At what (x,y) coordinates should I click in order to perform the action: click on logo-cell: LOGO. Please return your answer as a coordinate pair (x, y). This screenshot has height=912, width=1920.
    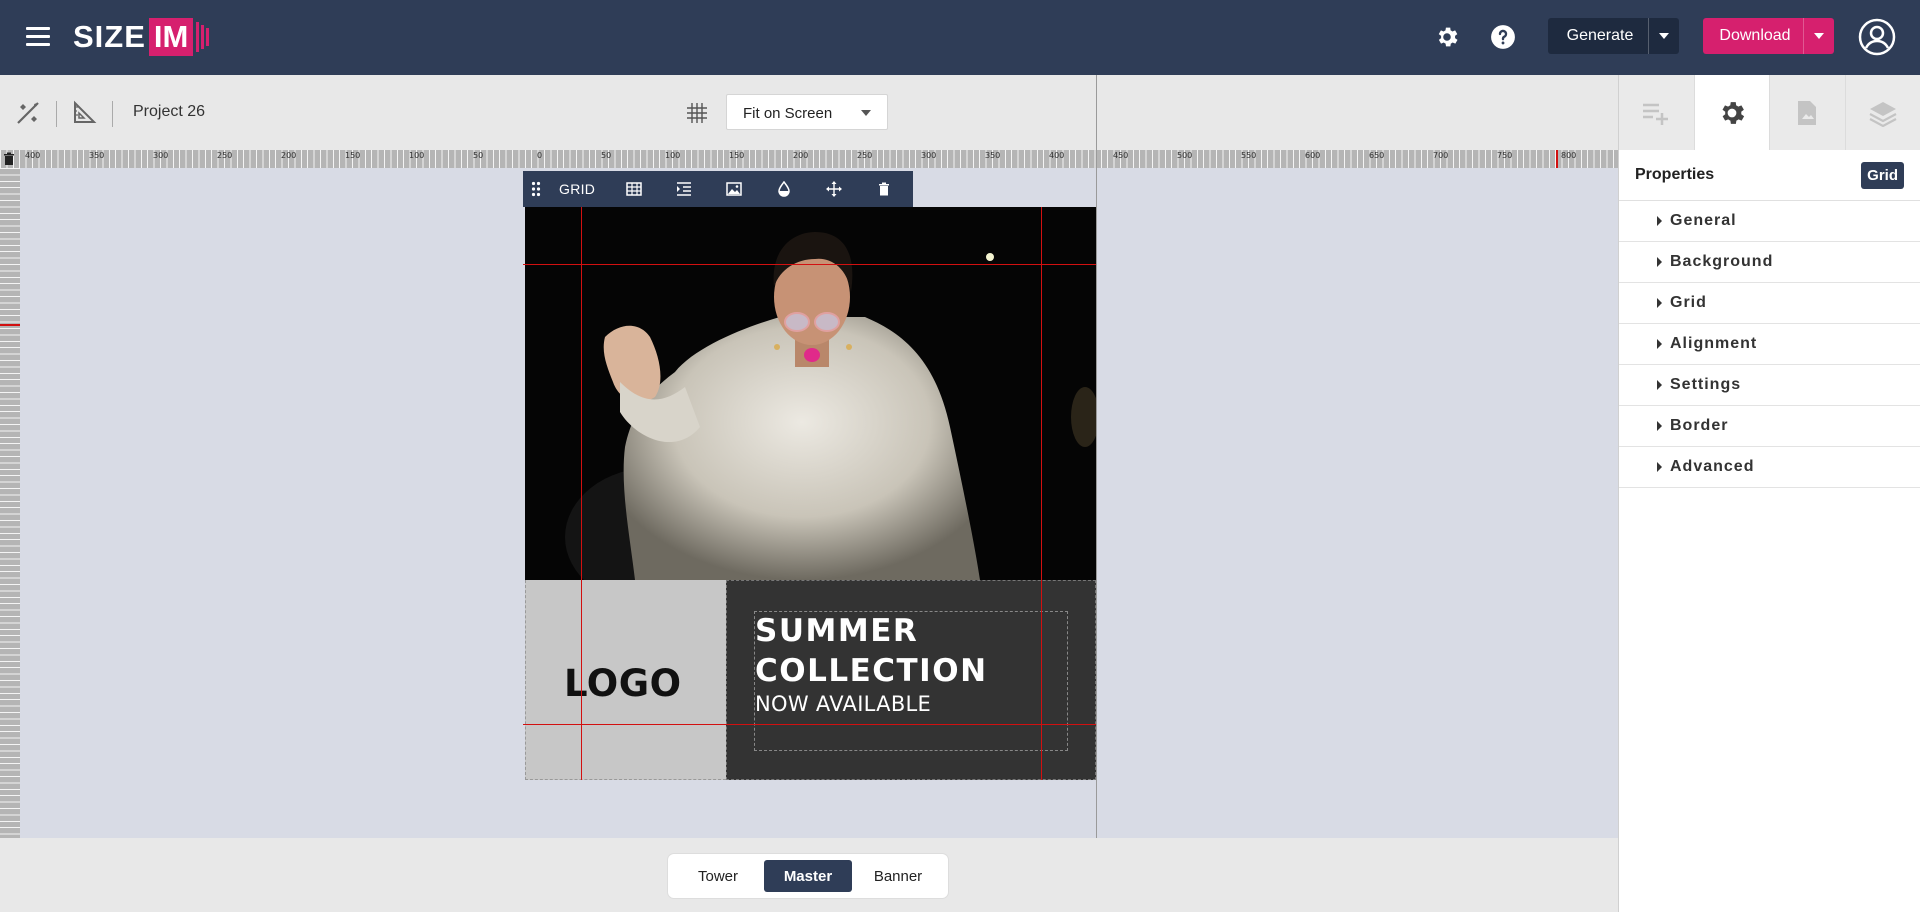
    Looking at the image, I should click on (625, 680).